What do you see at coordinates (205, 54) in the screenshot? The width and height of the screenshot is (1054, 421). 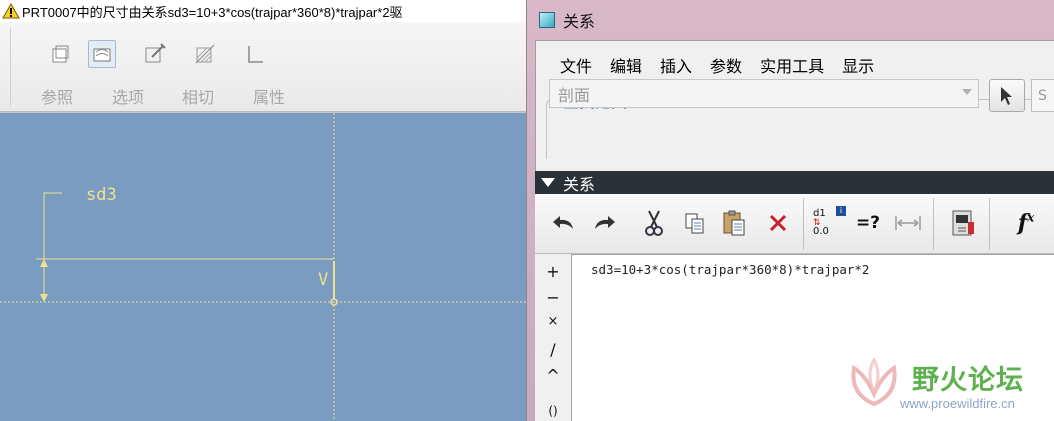 I see `tangent-hatch-icon` at bounding box center [205, 54].